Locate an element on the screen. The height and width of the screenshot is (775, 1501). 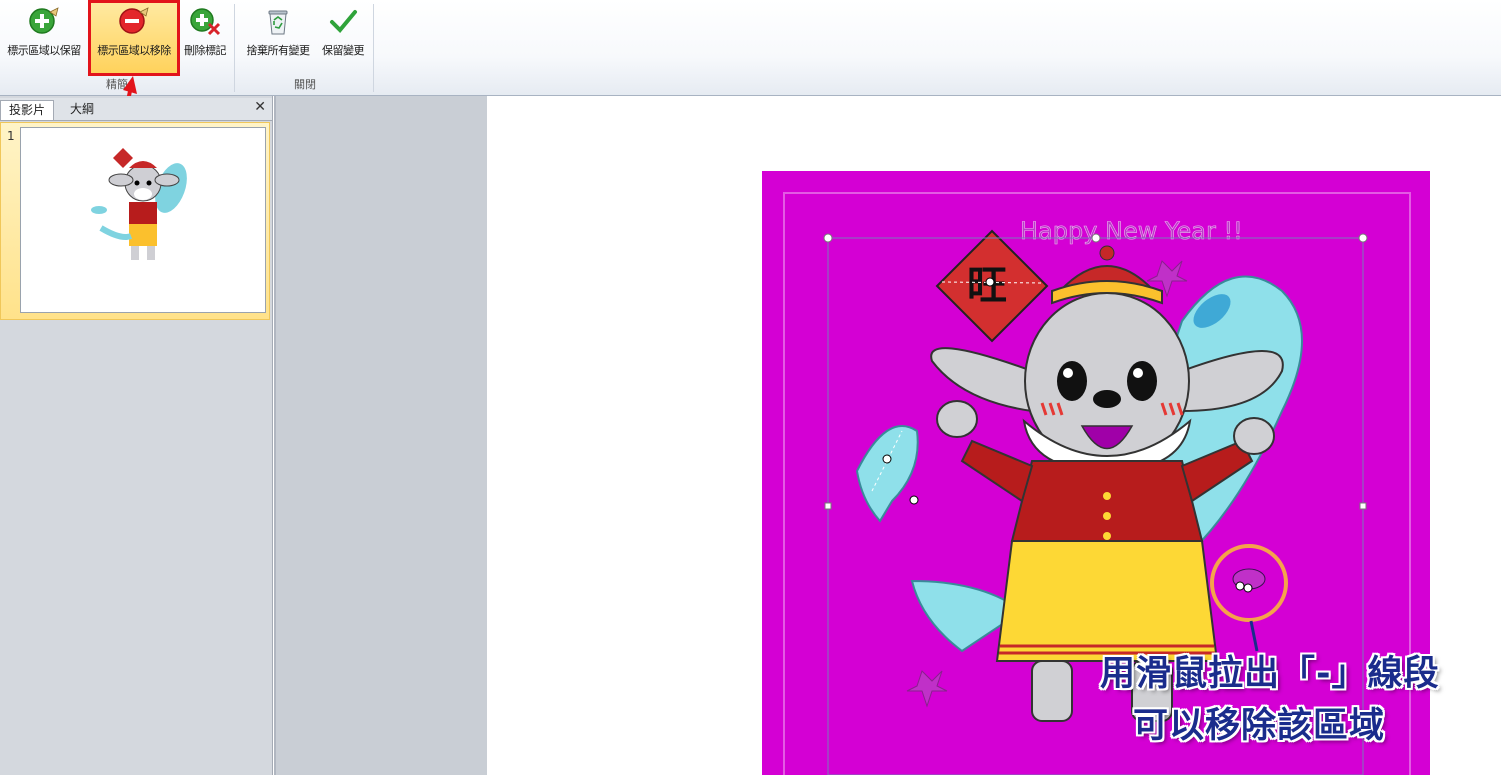
banner-text: Happy New Year !! is located at coordinates (1131, 231).